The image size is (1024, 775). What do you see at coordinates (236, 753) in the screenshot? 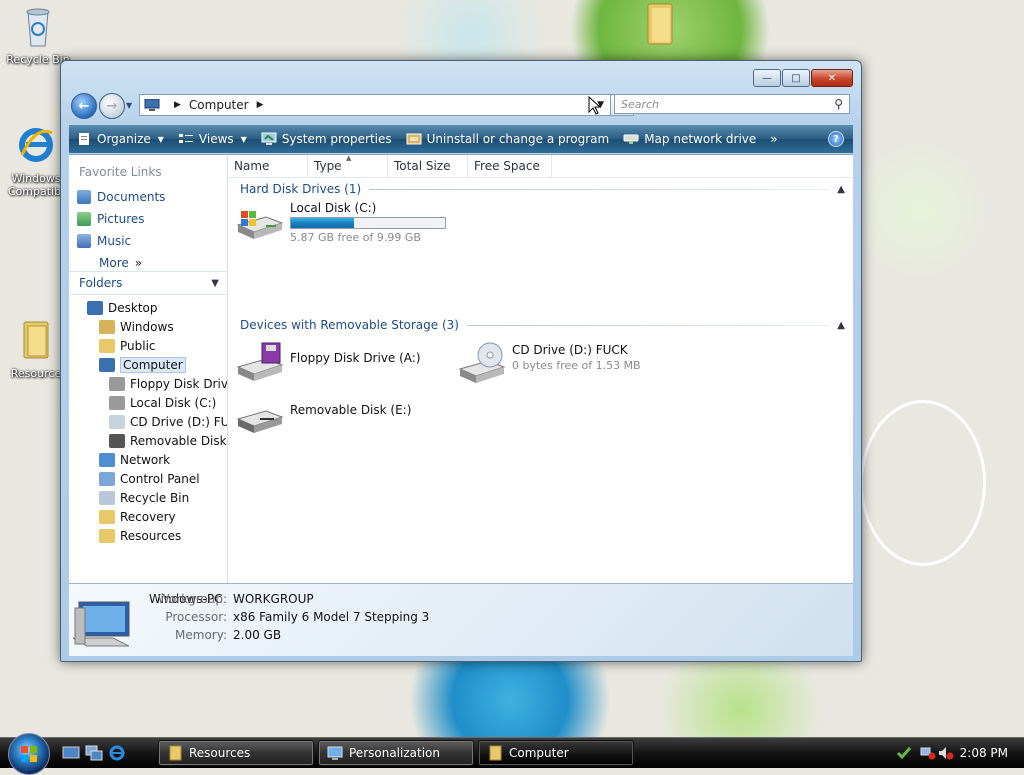
I see `taskbar-button-resources: Resources` at bounding box center [236, 753].